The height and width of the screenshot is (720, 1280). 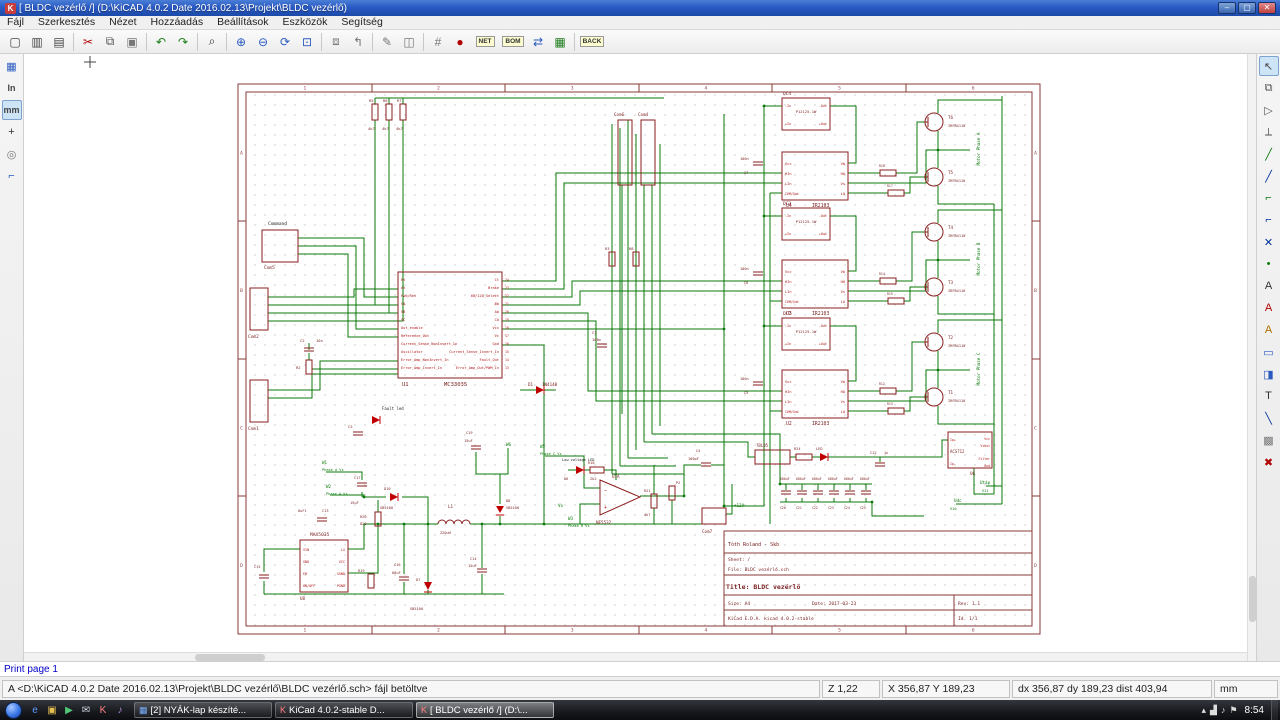 I want to click on hierarchy-navigator-button: ⧈, so click(x=336, y=42).